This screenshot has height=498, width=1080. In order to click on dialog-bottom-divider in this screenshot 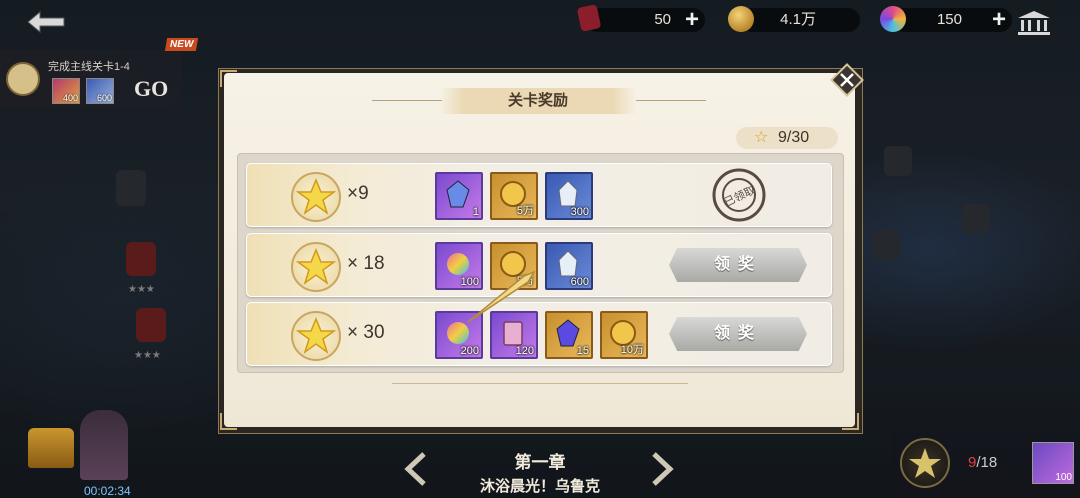, I will do `click(540, 383)`.